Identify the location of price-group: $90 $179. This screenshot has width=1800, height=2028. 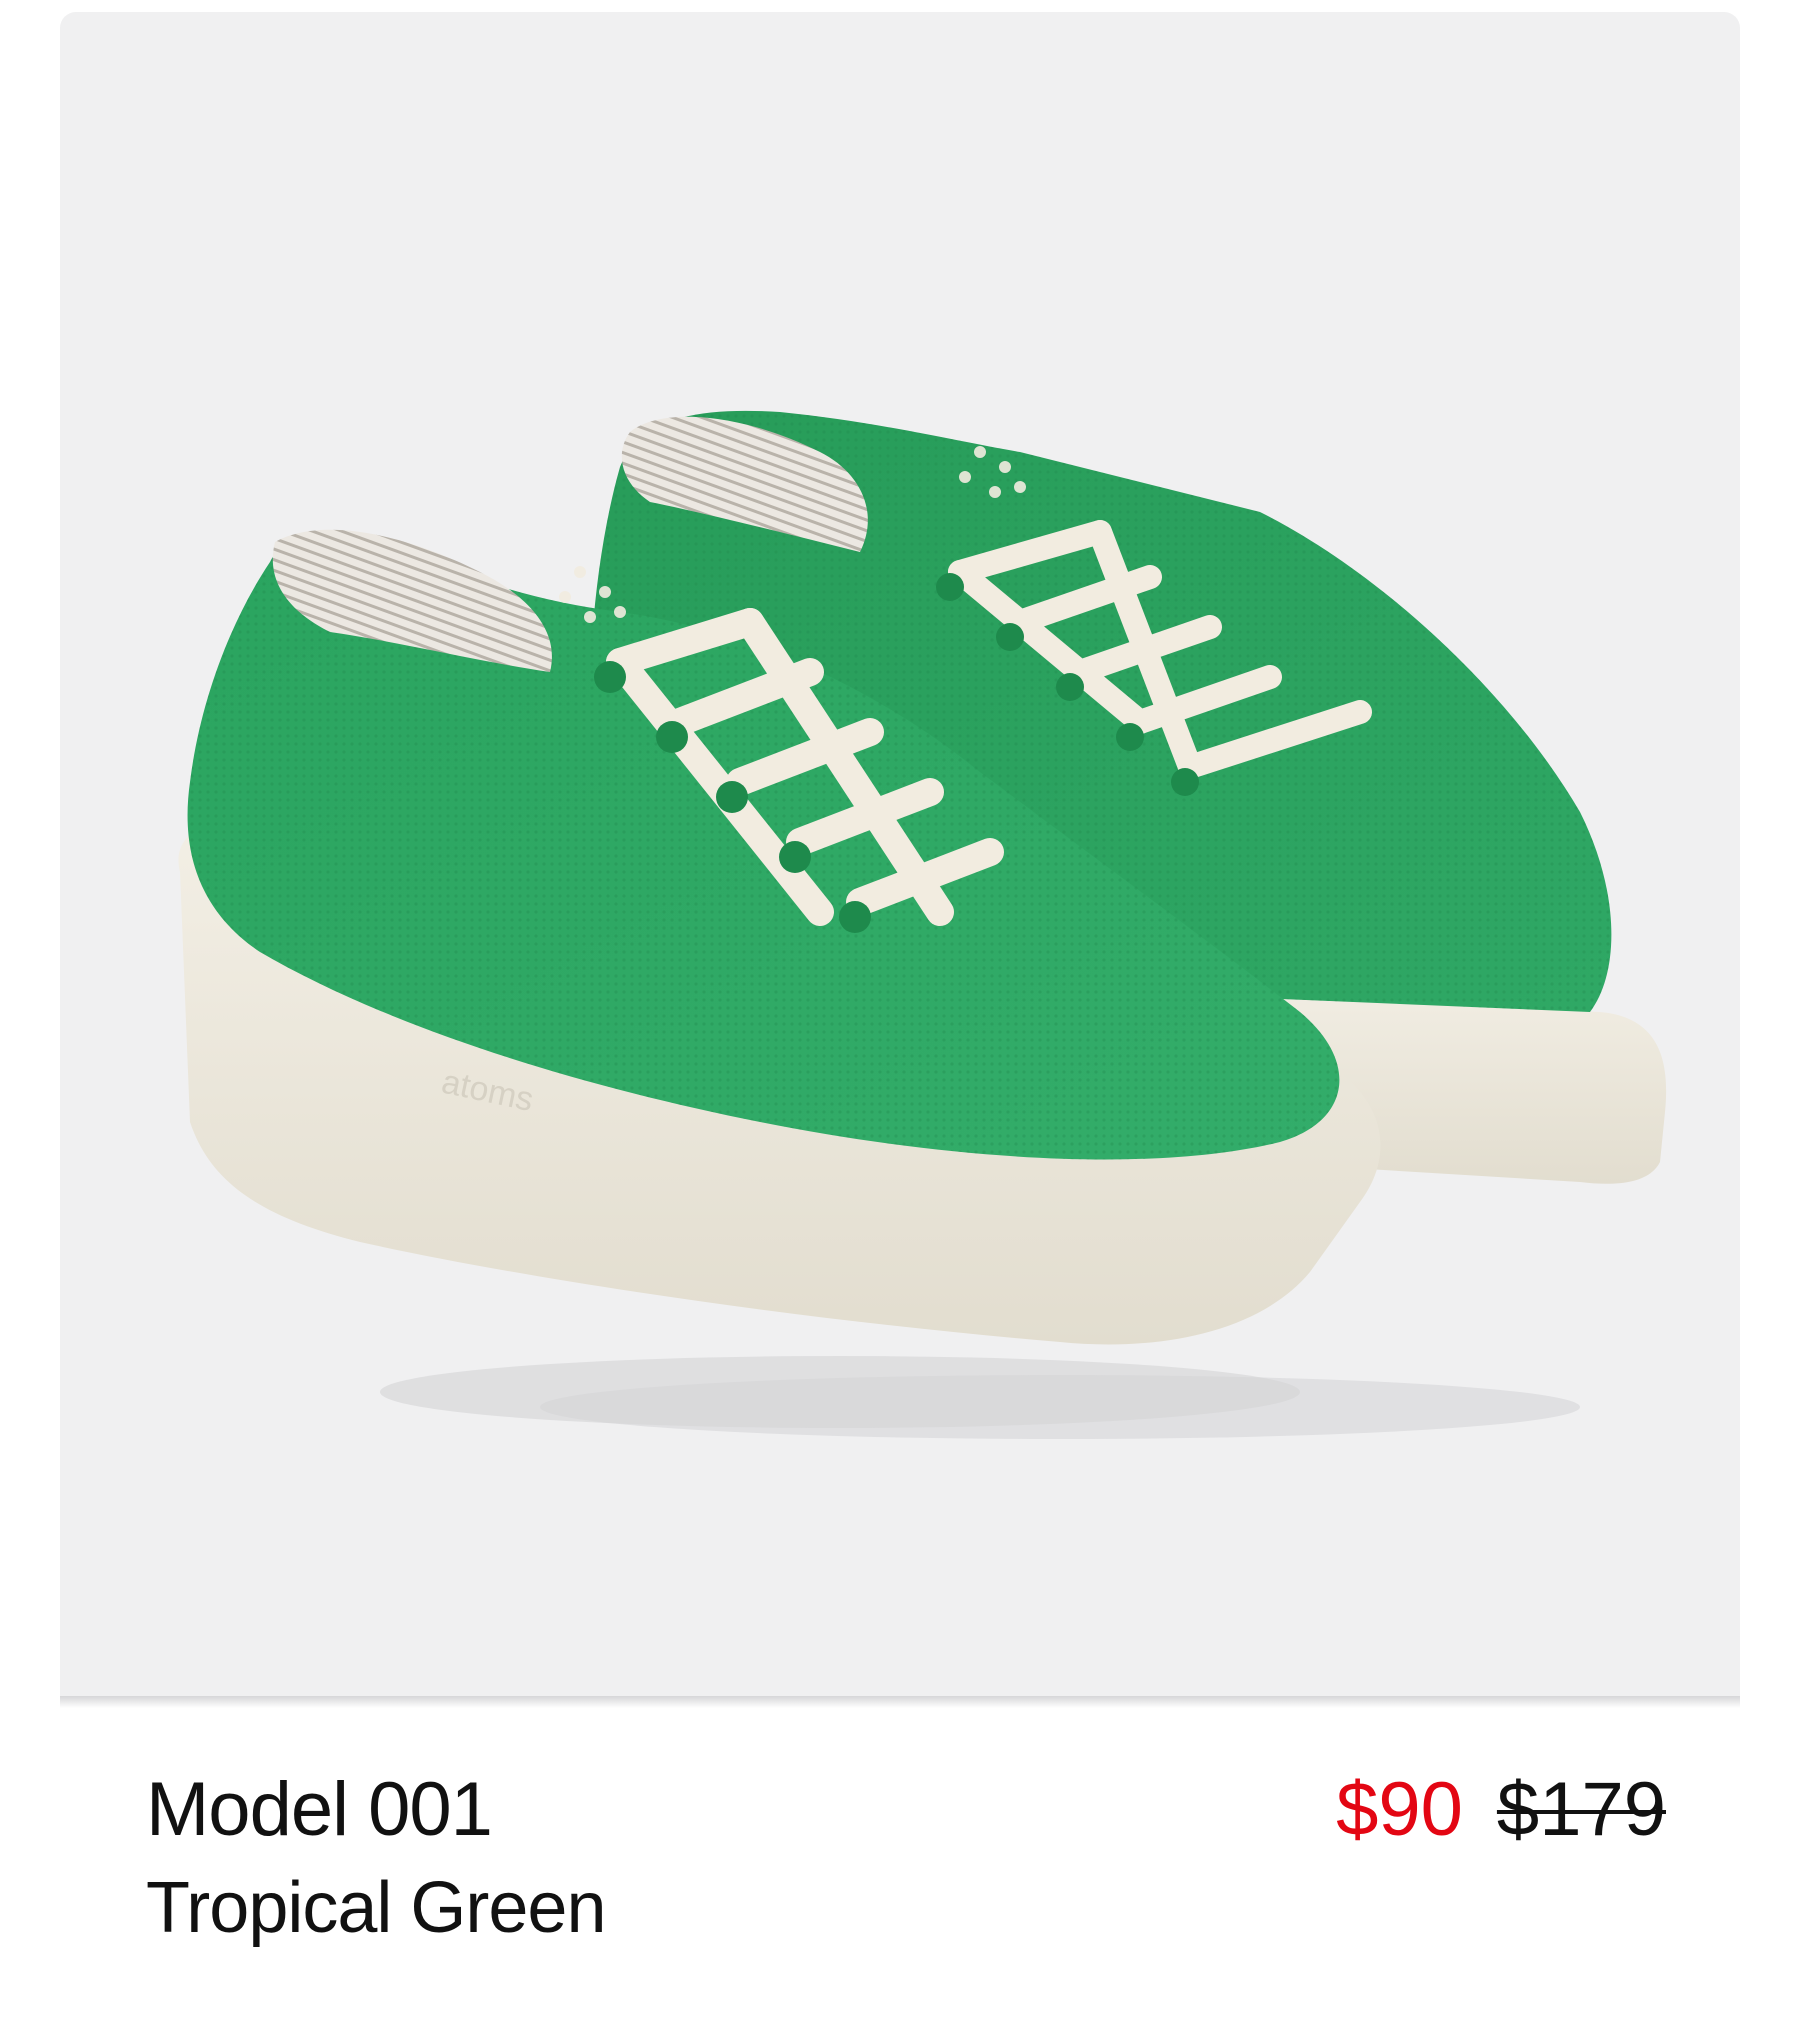
(1501, 1810).